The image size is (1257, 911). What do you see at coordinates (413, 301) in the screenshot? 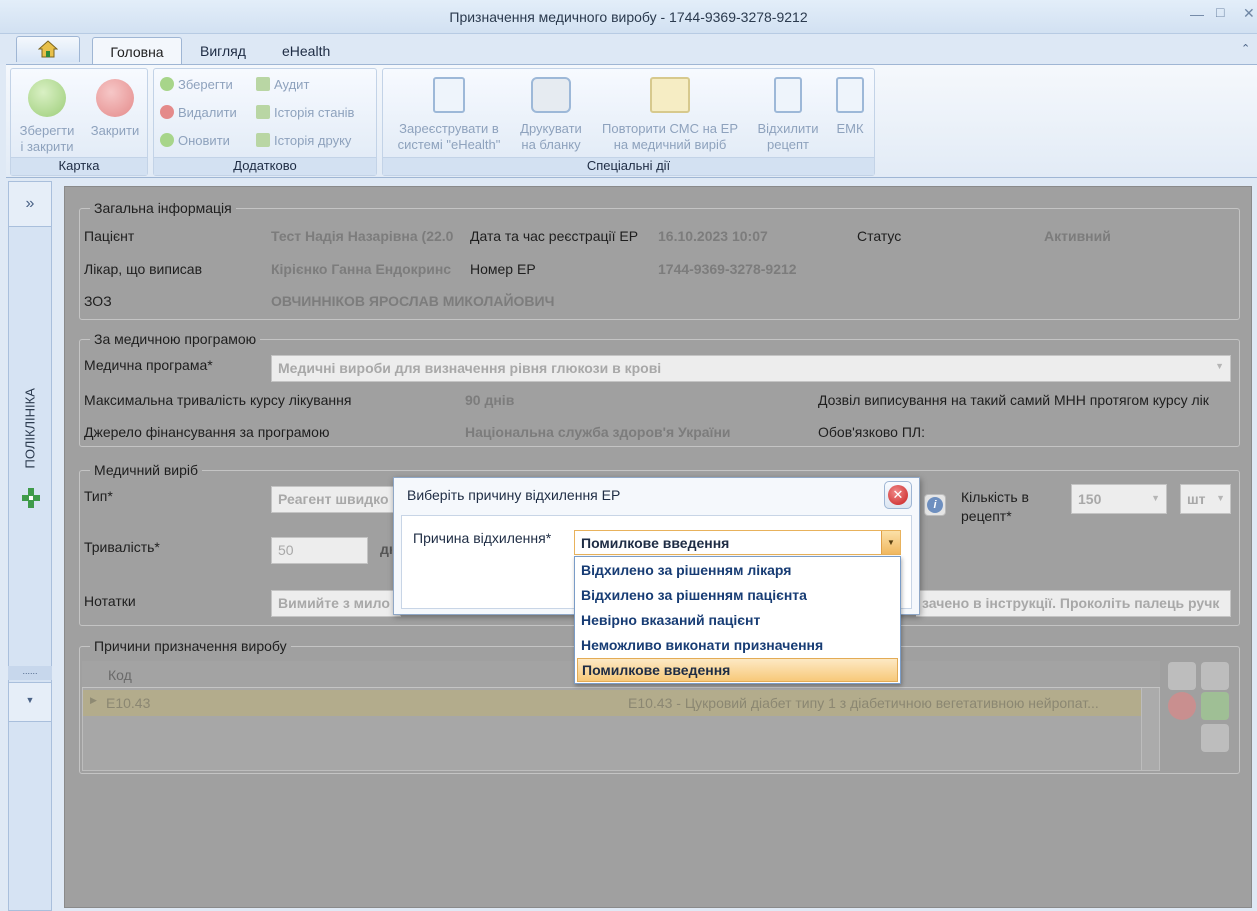
I see `zoz-value: ОВЧИННІКОВ ЯРОСЛАВ МИКОЛАЙОВИЧ` at bounding box center [413, 301].